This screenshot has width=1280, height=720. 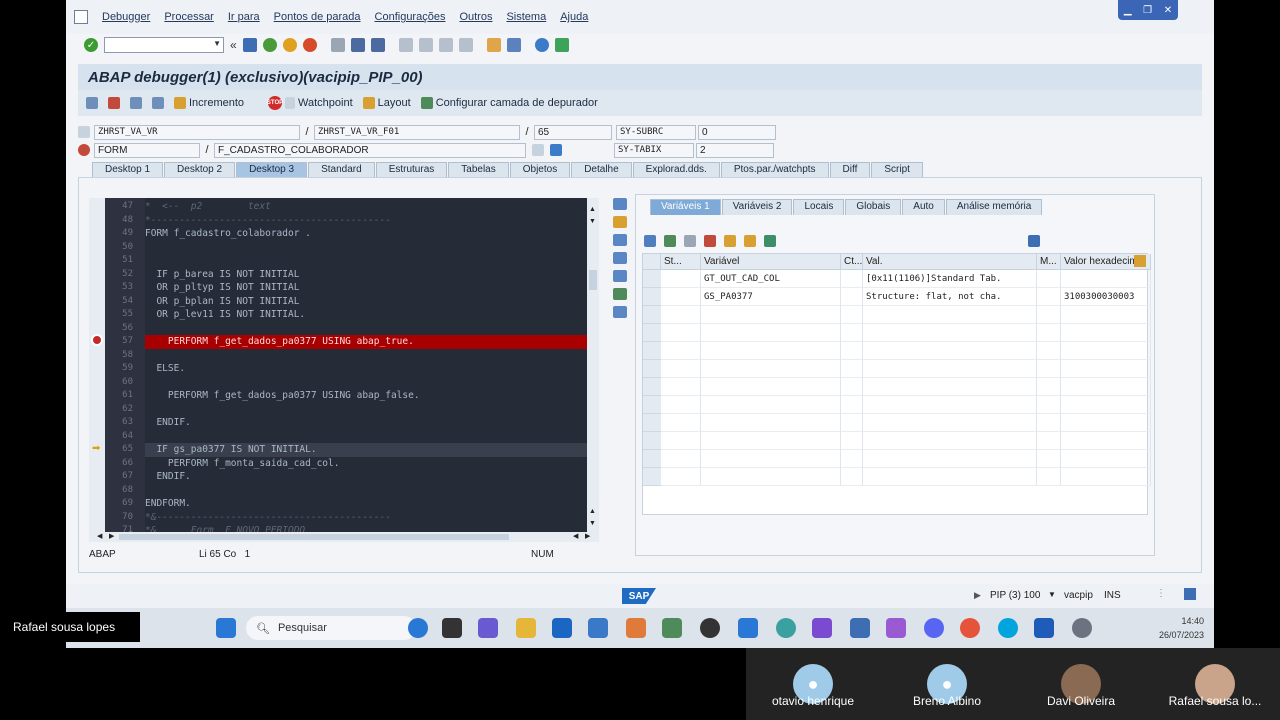 What do you see at coordinates (1190, 594) in the screenshot?
I see `lock-icon` at bounding box center [1190, 594].